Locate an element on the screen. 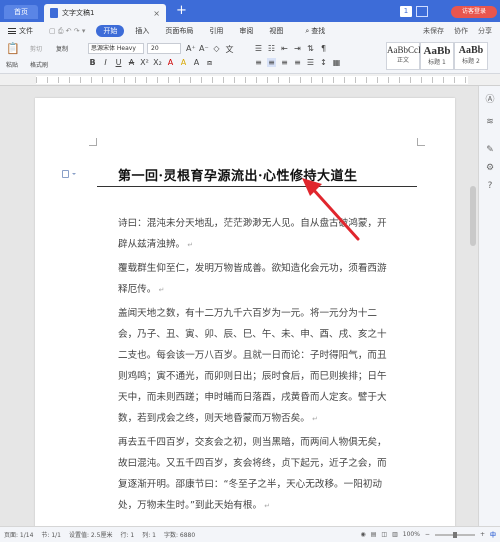 This screenshot has width=500, height=542. tab-start: 开始 is located at coordinates (110, 31).